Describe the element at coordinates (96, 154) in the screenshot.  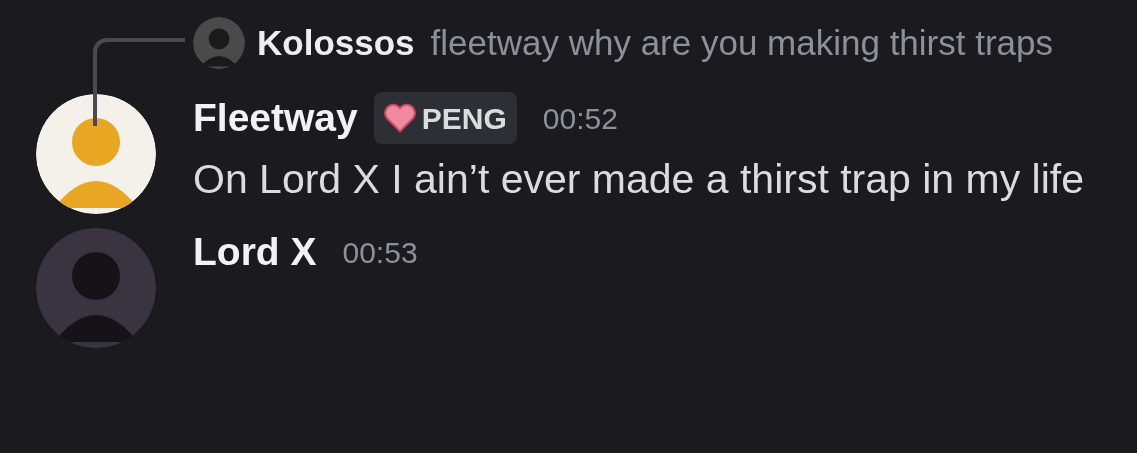
I see `avatar-icon` at that location.